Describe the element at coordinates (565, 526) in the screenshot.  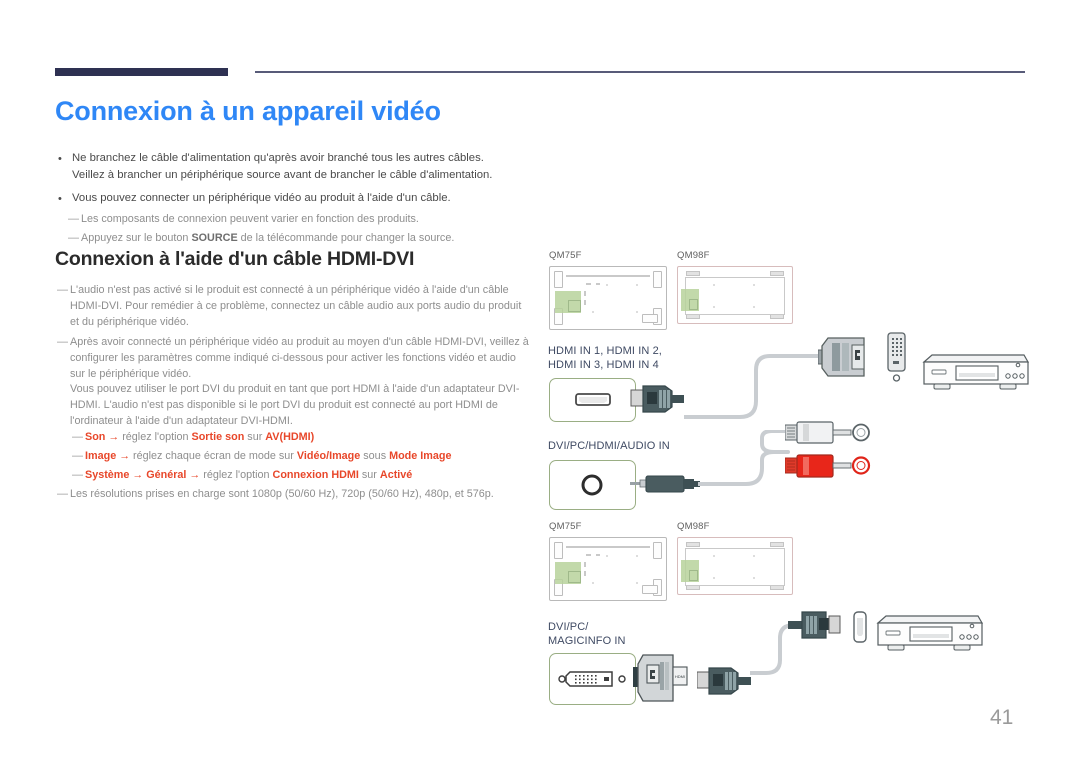
I see `model-label-qm75f-bottom: QM75F` at that location.